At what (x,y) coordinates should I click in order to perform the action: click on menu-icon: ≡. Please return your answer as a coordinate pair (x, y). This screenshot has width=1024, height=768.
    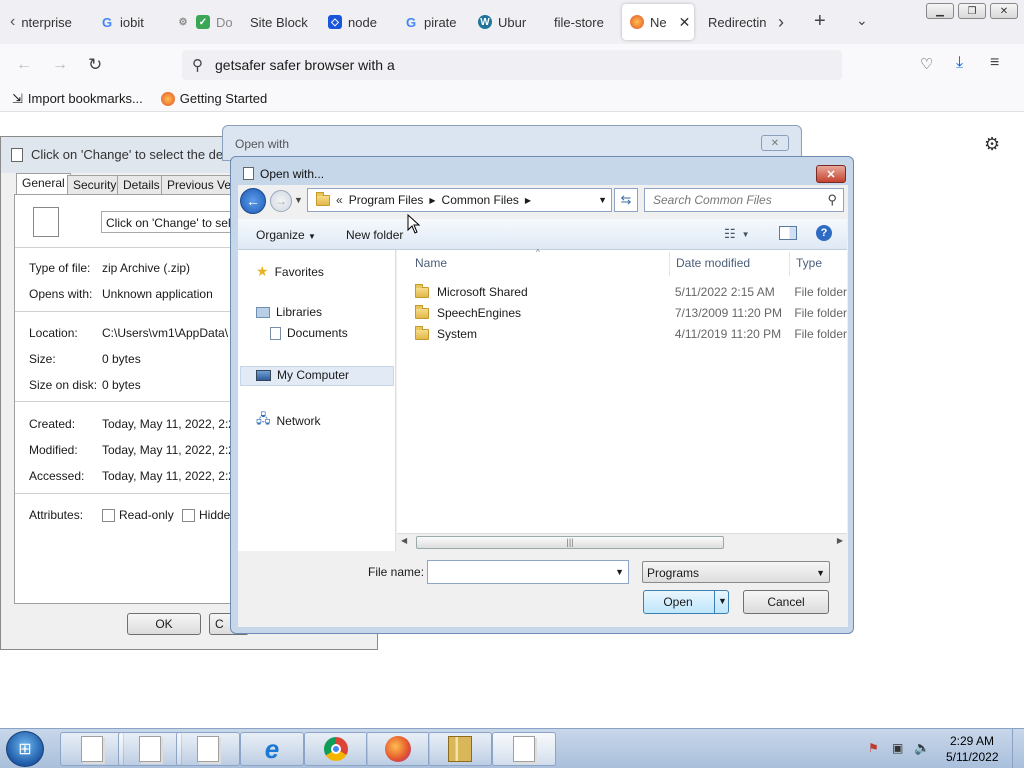
    Looking at the image, I should click on (994, 63).